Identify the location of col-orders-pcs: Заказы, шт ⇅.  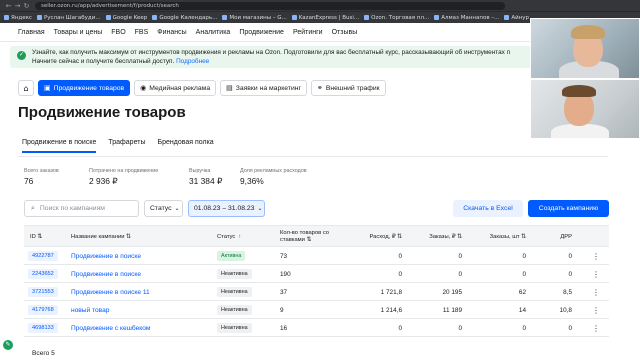
(501, 237).